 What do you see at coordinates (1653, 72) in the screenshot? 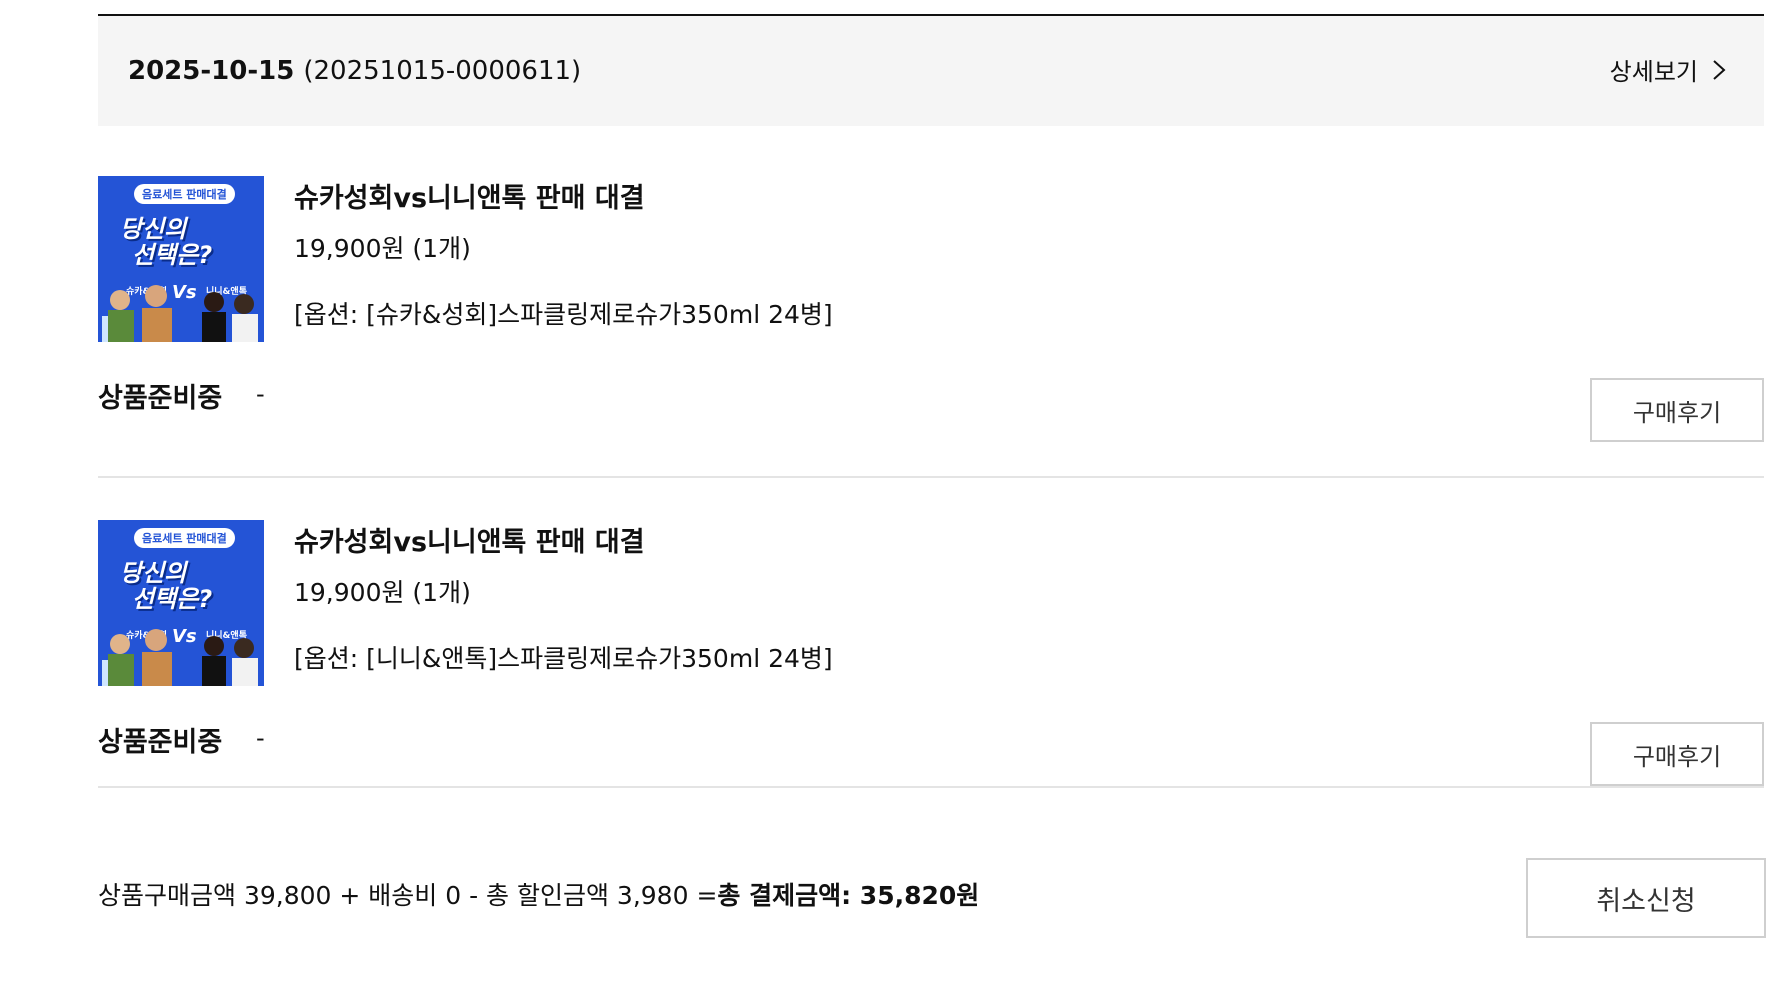
I see `view-details-label: 상세보기` at bounding box center [1653, 72].